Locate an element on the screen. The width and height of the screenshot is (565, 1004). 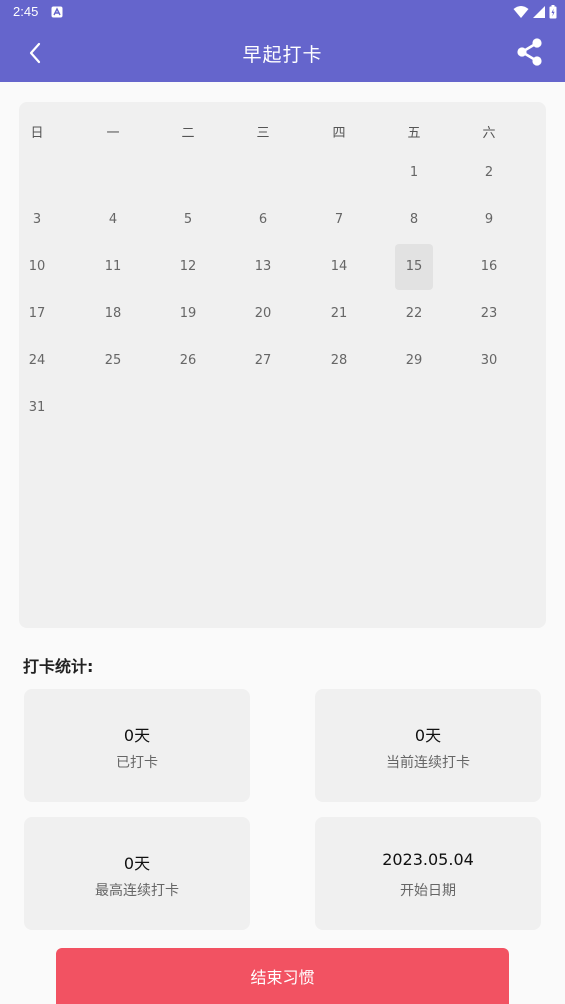
app-bar: 早起打卡 is located at coordinates (282, 53).